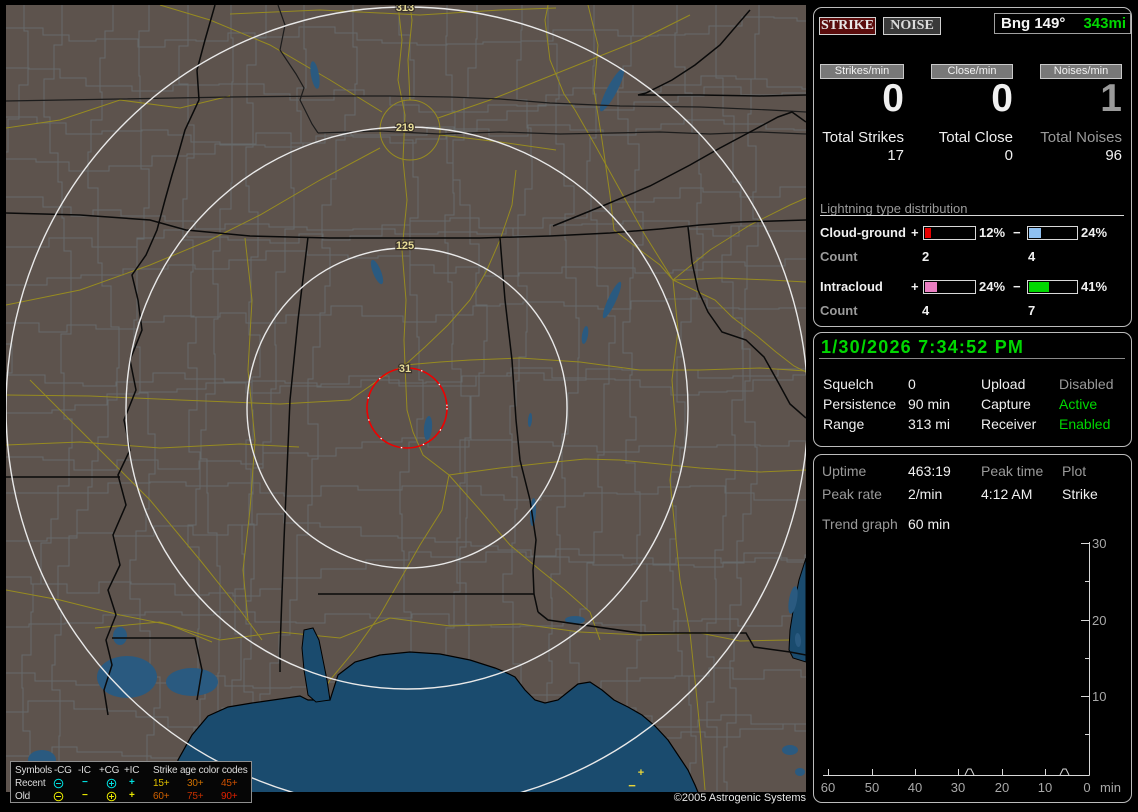  Describe the element at coordinates (828, 787) in the screenshot. I see `svg-text: 60` at that location.